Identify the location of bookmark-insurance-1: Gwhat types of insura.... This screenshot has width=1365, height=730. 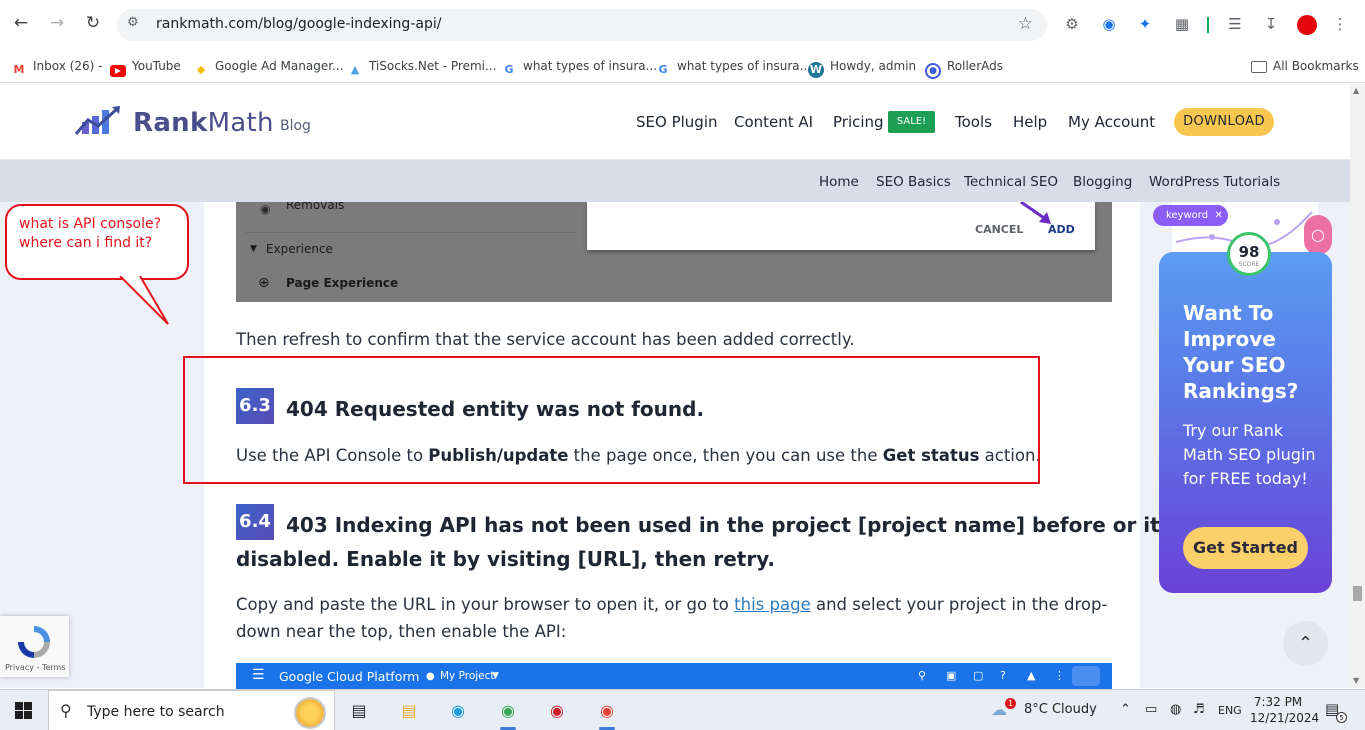
(579, 66).